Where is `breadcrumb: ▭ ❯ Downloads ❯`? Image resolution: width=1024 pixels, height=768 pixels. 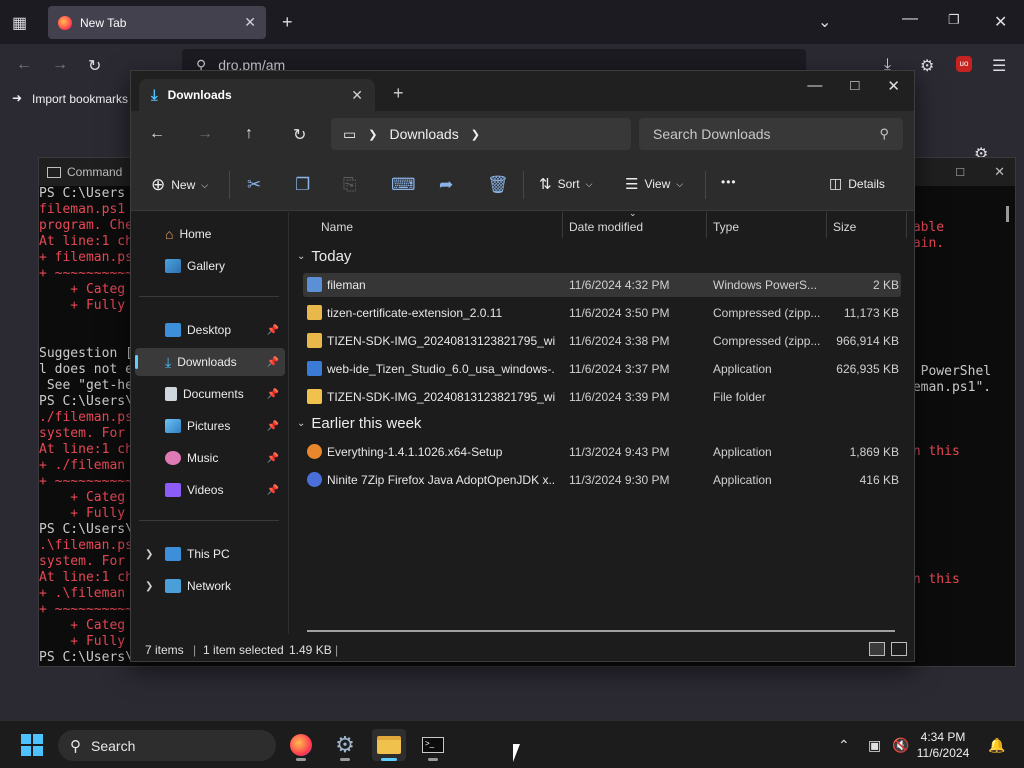
breadcrumb: ▭ ❯ Downloads ❯ is located at coordinates (481, 134).